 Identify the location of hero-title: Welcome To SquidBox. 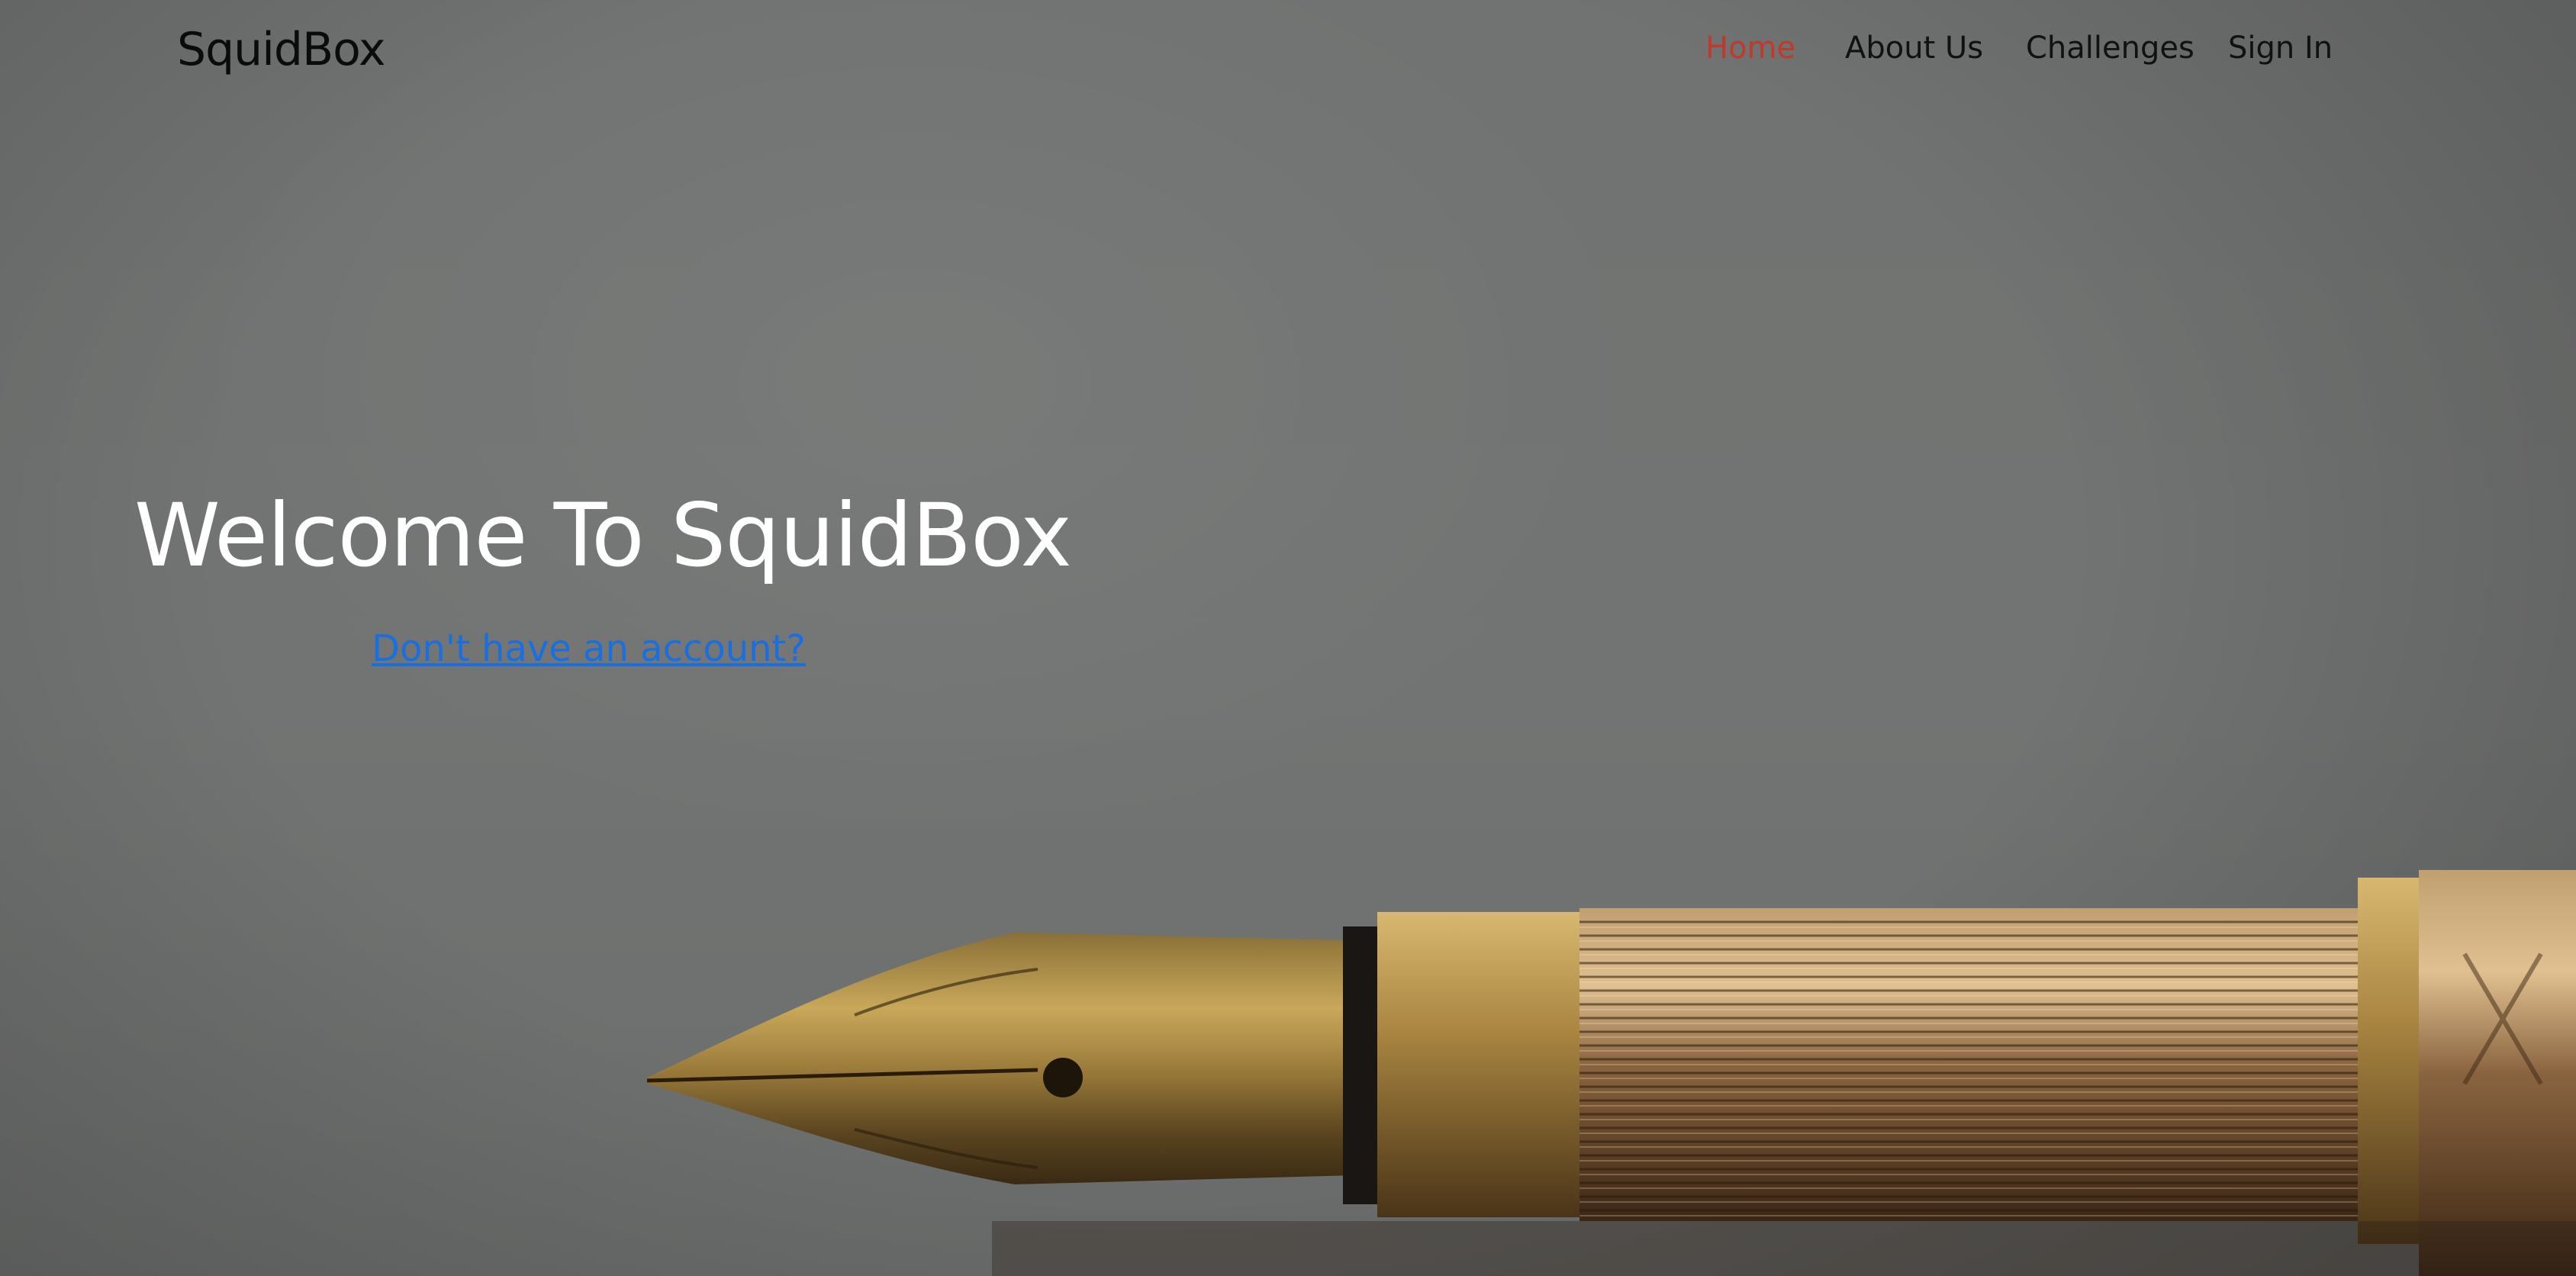
(603, 535).